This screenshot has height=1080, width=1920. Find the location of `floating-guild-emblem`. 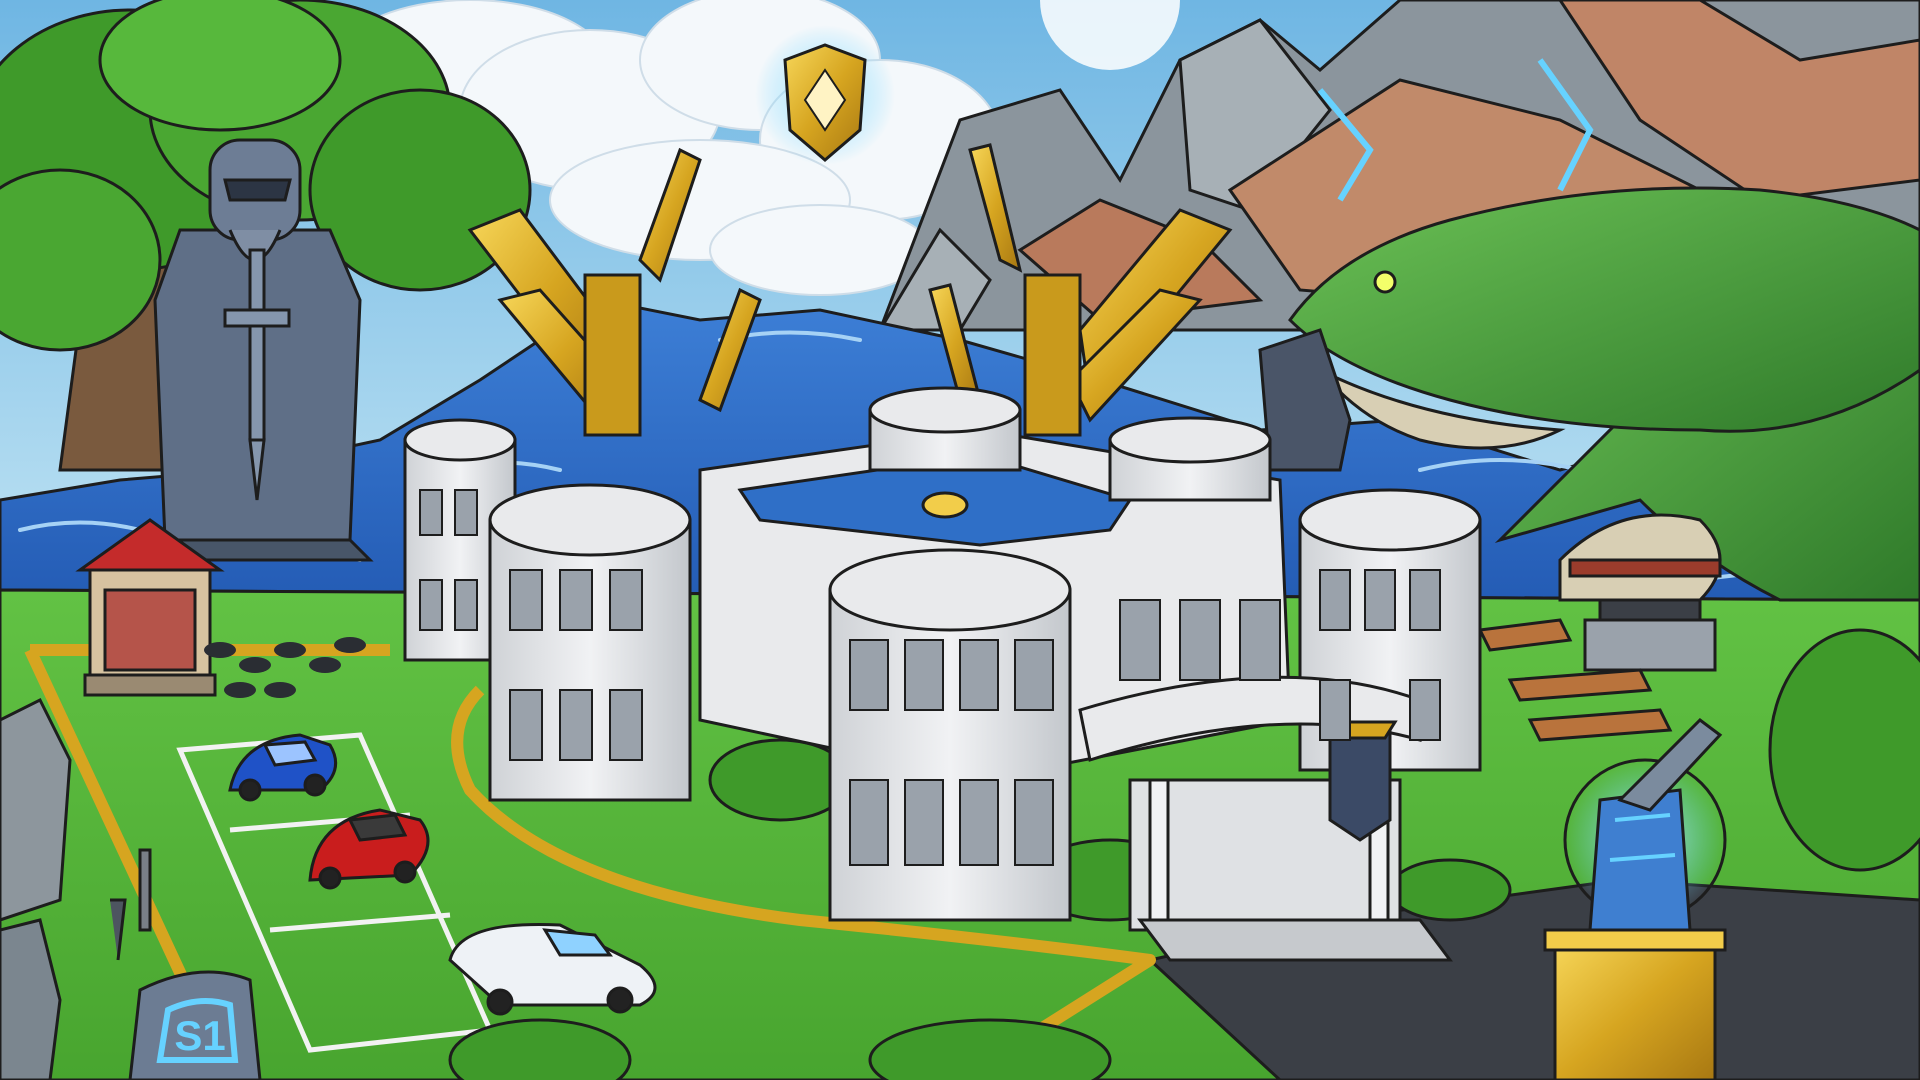

floating-guild-emblem is located at coordinates (825, 95).